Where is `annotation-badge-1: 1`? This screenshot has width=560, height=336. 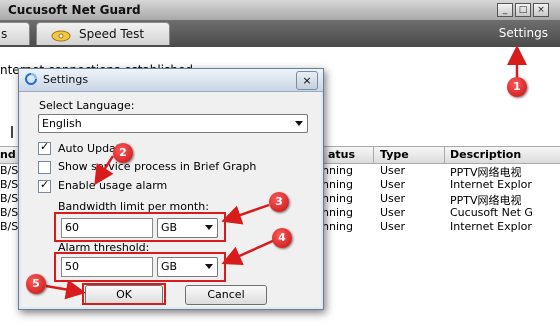
annotation-badge-1: 1 is located at coordinates (517, 87).